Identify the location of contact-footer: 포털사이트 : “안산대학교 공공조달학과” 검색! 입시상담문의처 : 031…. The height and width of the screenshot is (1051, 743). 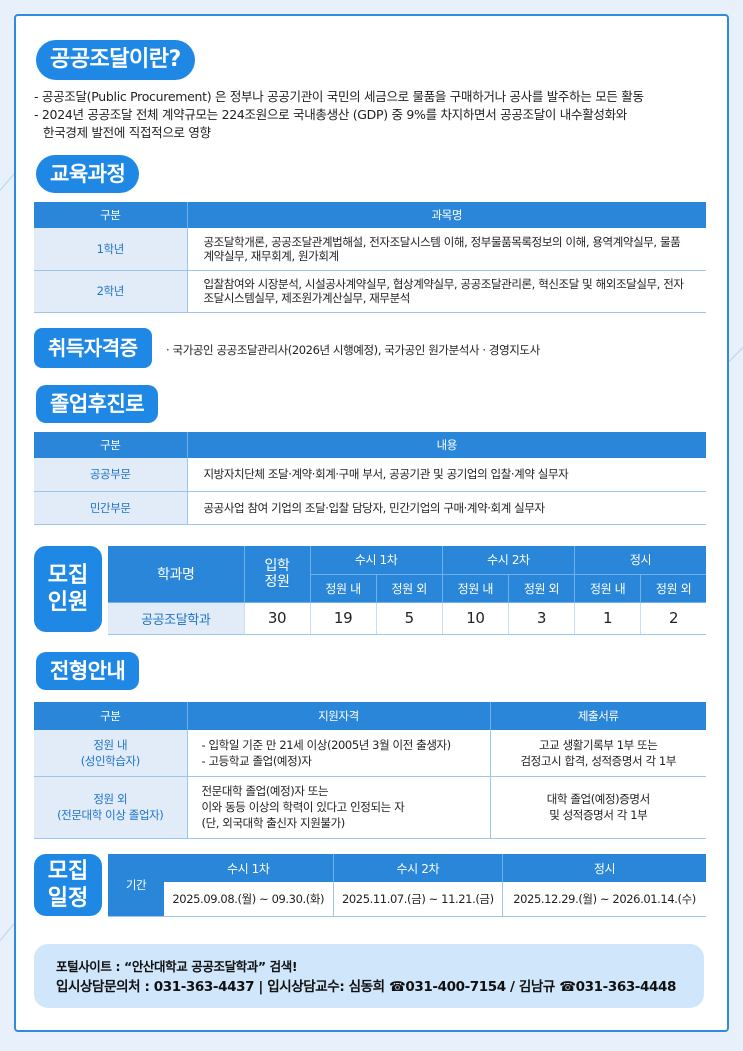
(369, 976).